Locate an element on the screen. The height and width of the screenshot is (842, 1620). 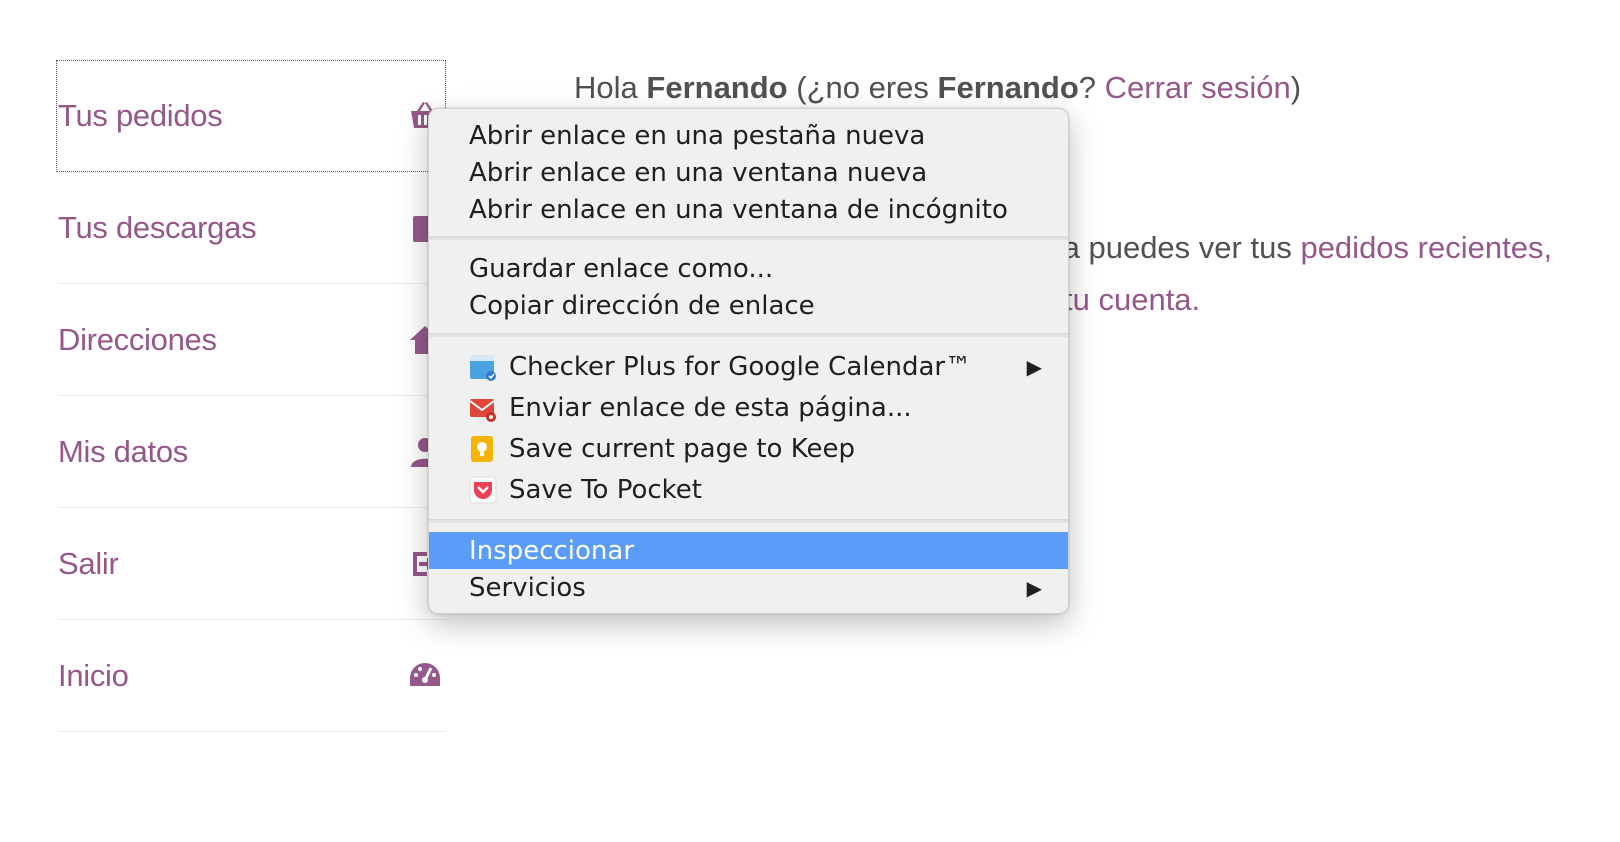
menu-item-open-new-window: Abrir enlace en una ventana nueva is located at coordinates (748, 172).